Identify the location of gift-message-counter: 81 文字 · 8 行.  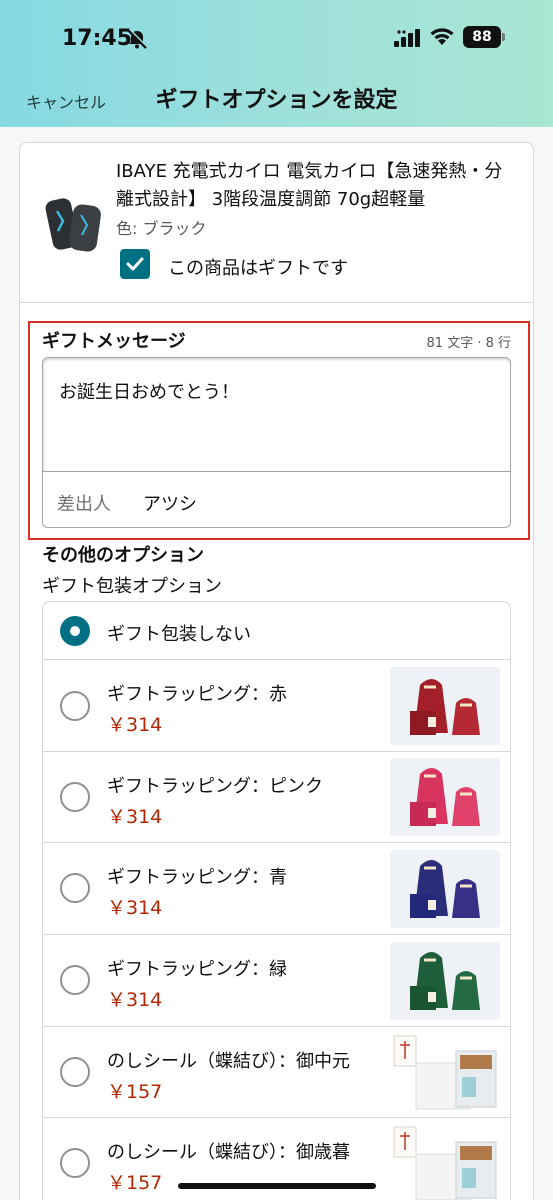
(468, 343).